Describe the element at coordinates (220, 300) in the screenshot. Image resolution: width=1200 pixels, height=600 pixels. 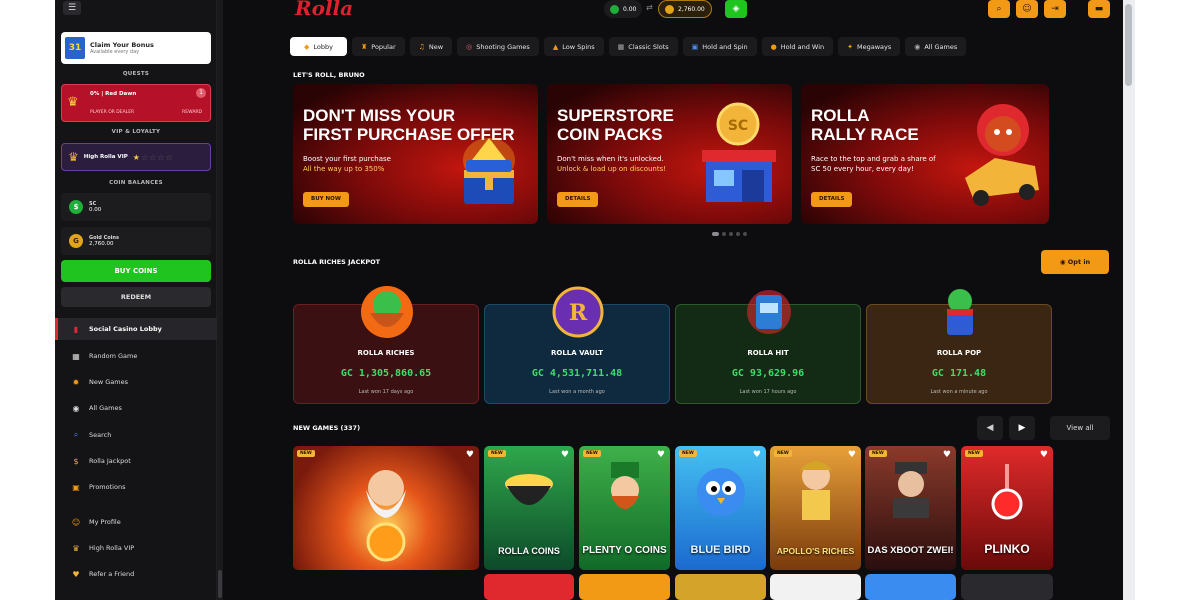
I see `sidebar-scrollbar` at that location.